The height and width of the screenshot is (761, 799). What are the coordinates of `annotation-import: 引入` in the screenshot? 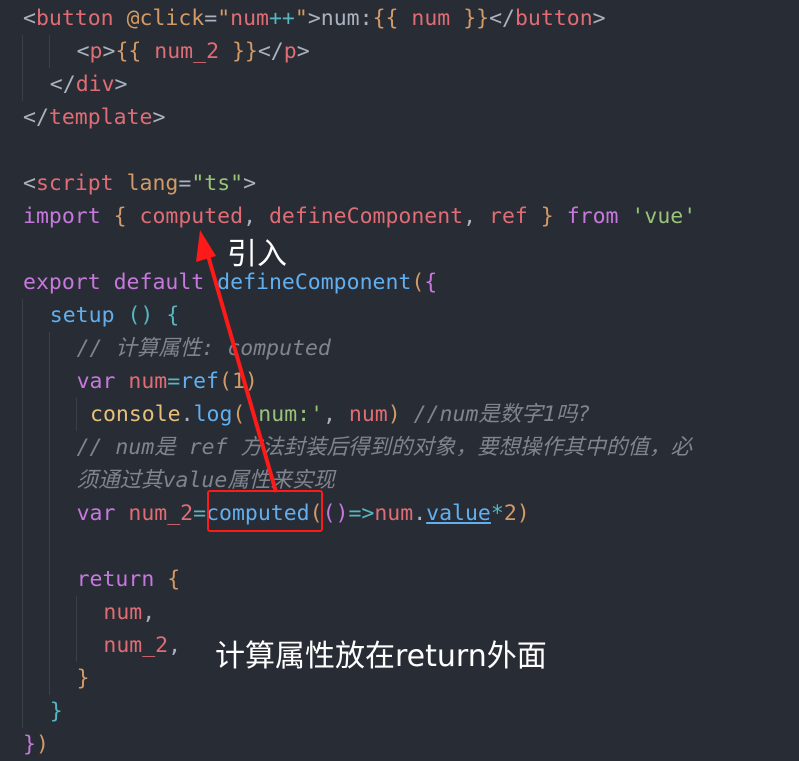 It's located at (257, 254).